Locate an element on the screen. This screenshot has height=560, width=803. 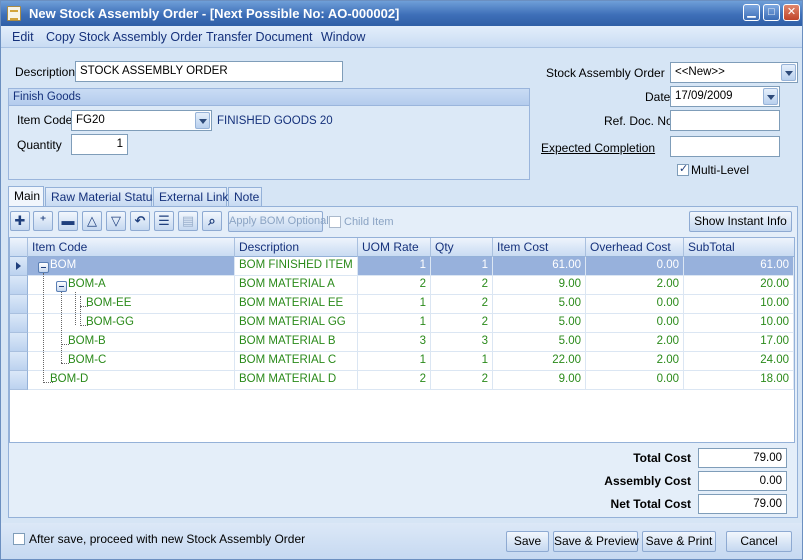
cell-subtotal: 24.00 is located at coordinates (739, 361).